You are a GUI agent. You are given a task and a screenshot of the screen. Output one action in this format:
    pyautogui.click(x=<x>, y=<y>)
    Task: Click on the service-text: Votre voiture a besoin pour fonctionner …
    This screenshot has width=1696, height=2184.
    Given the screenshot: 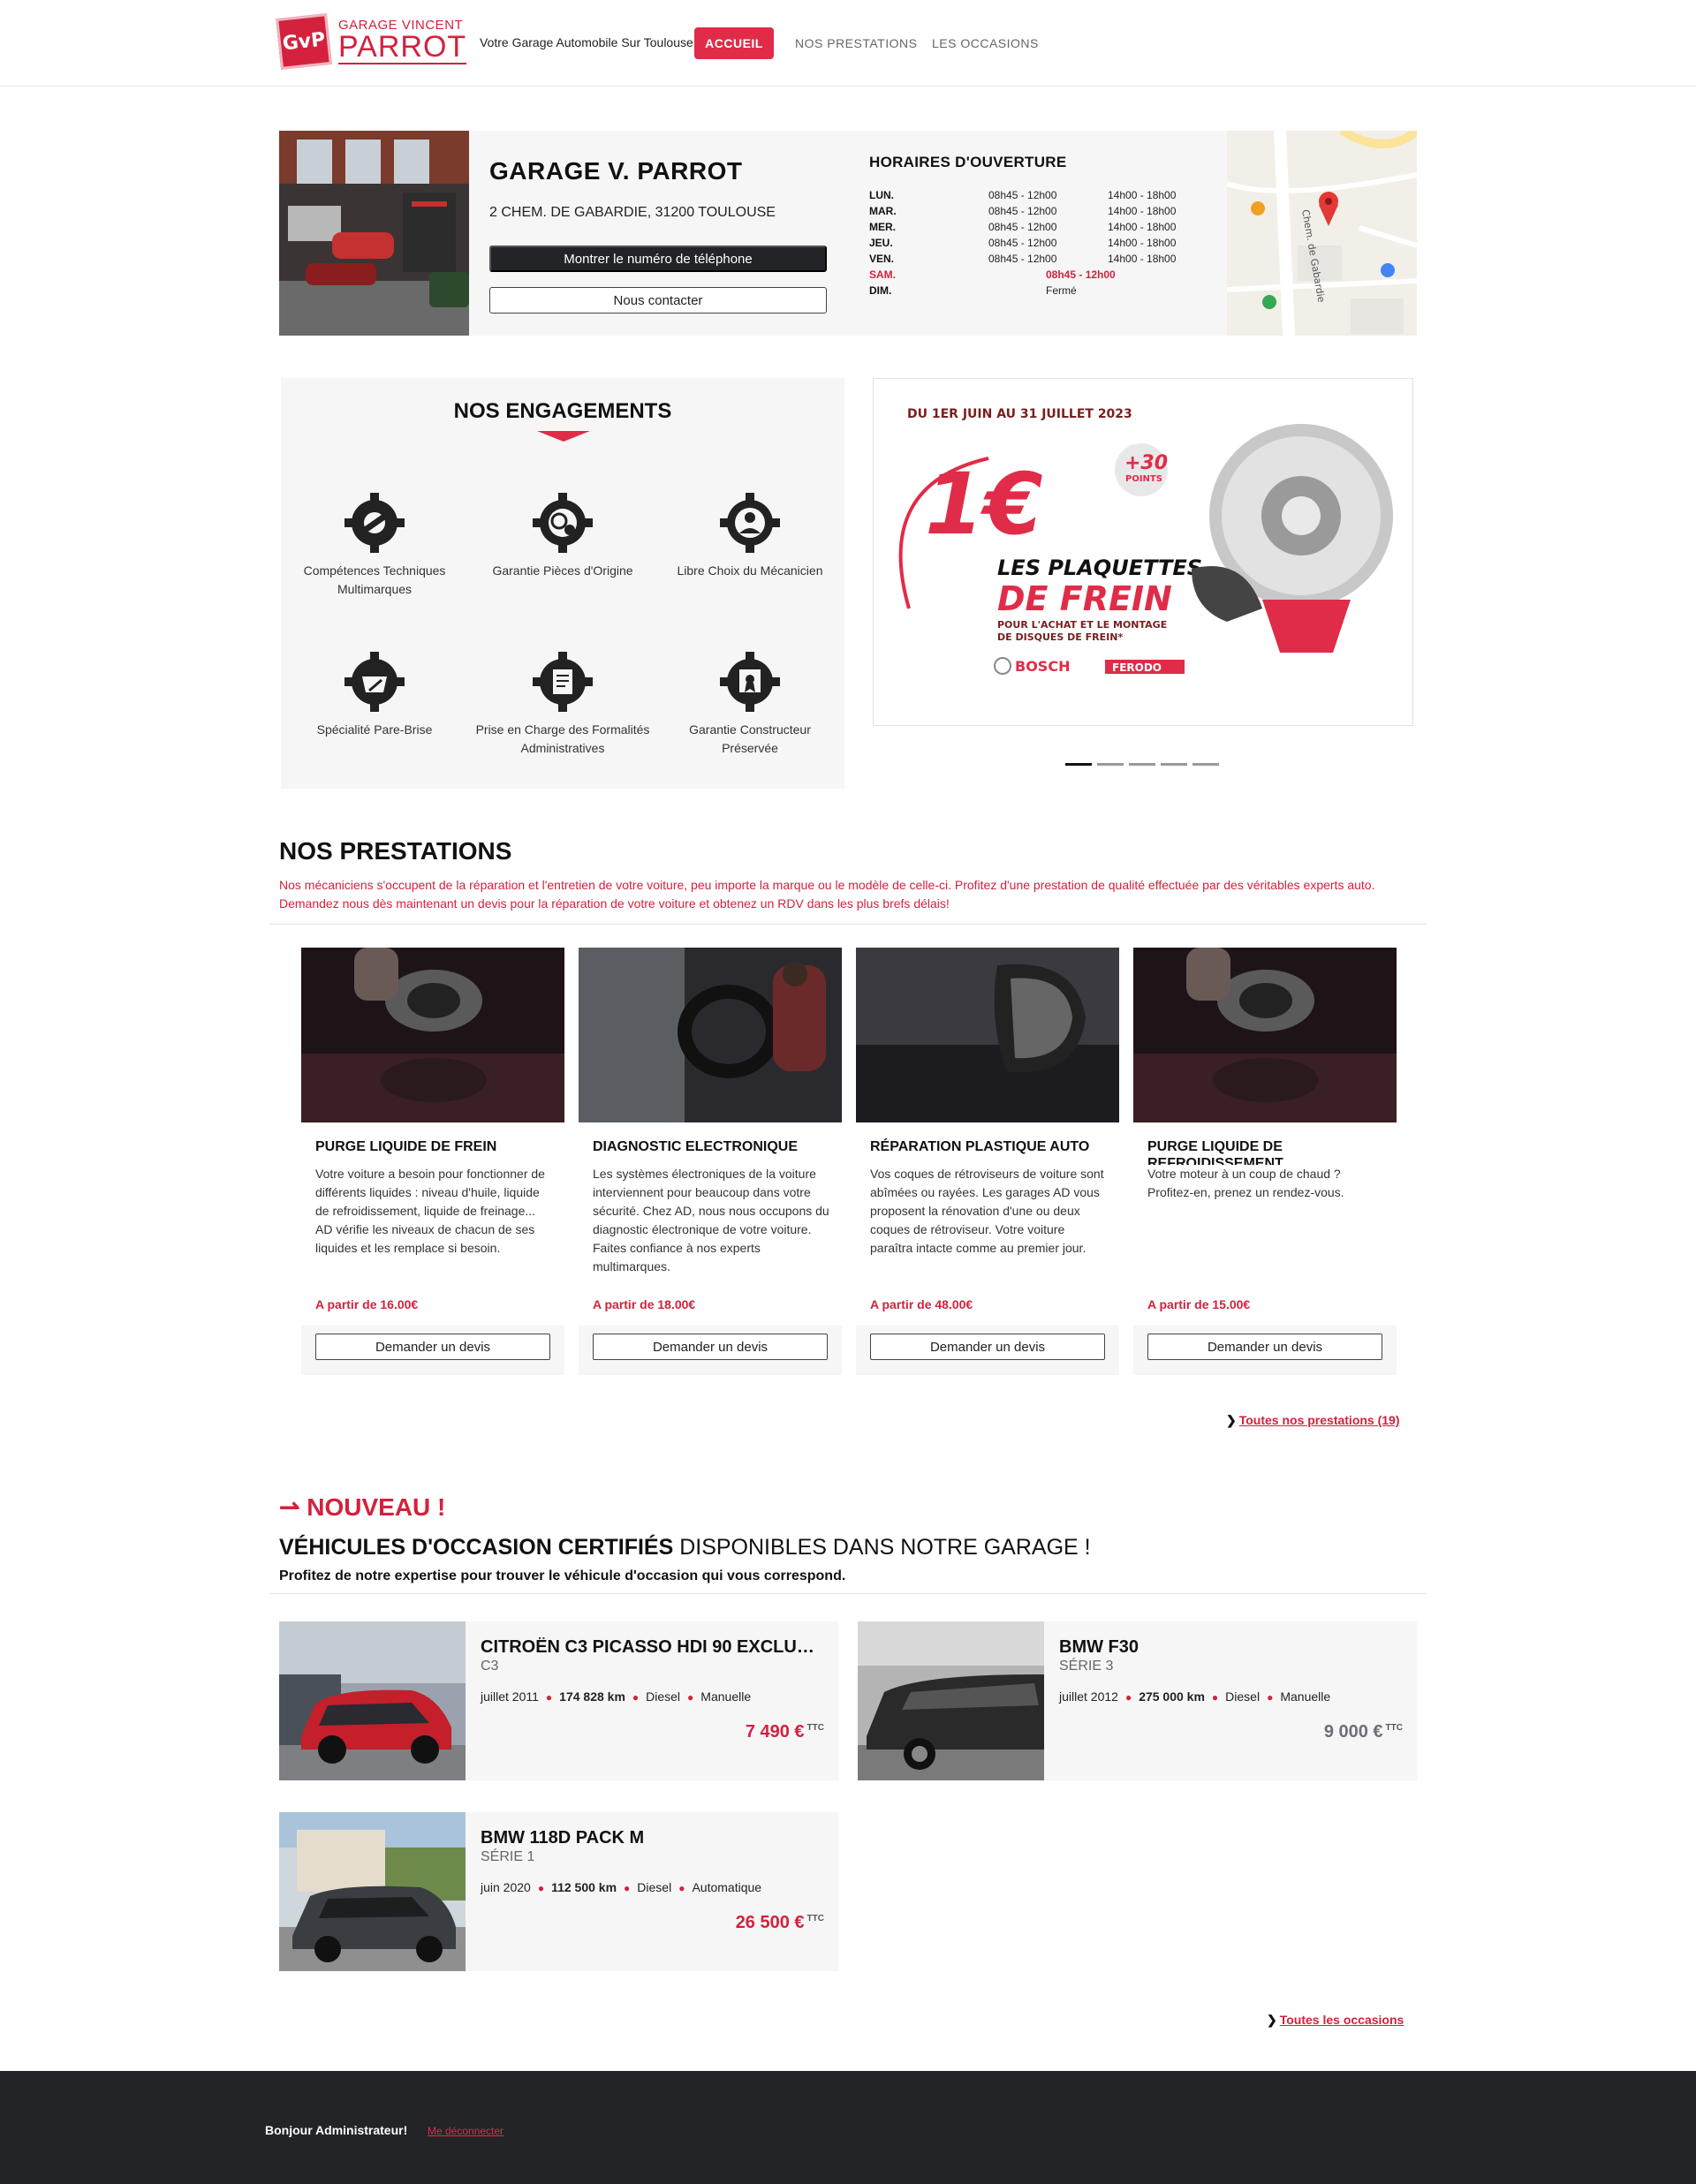 What is the action you would take?
    pyautogui.click(x=434, y=1211)
    